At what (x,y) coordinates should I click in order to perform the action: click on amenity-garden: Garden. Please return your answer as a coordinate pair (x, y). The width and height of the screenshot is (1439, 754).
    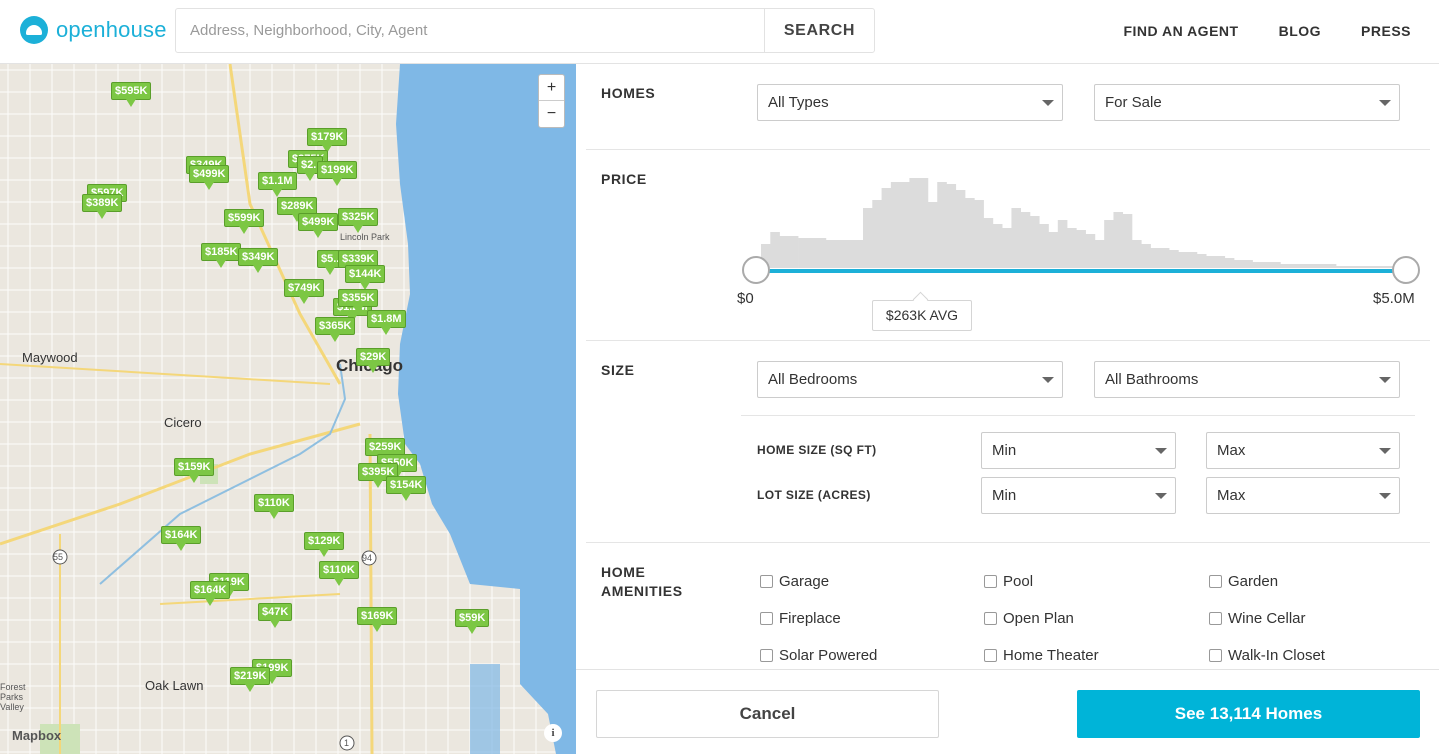
    Looking at the image, I should click on (1243, 581).